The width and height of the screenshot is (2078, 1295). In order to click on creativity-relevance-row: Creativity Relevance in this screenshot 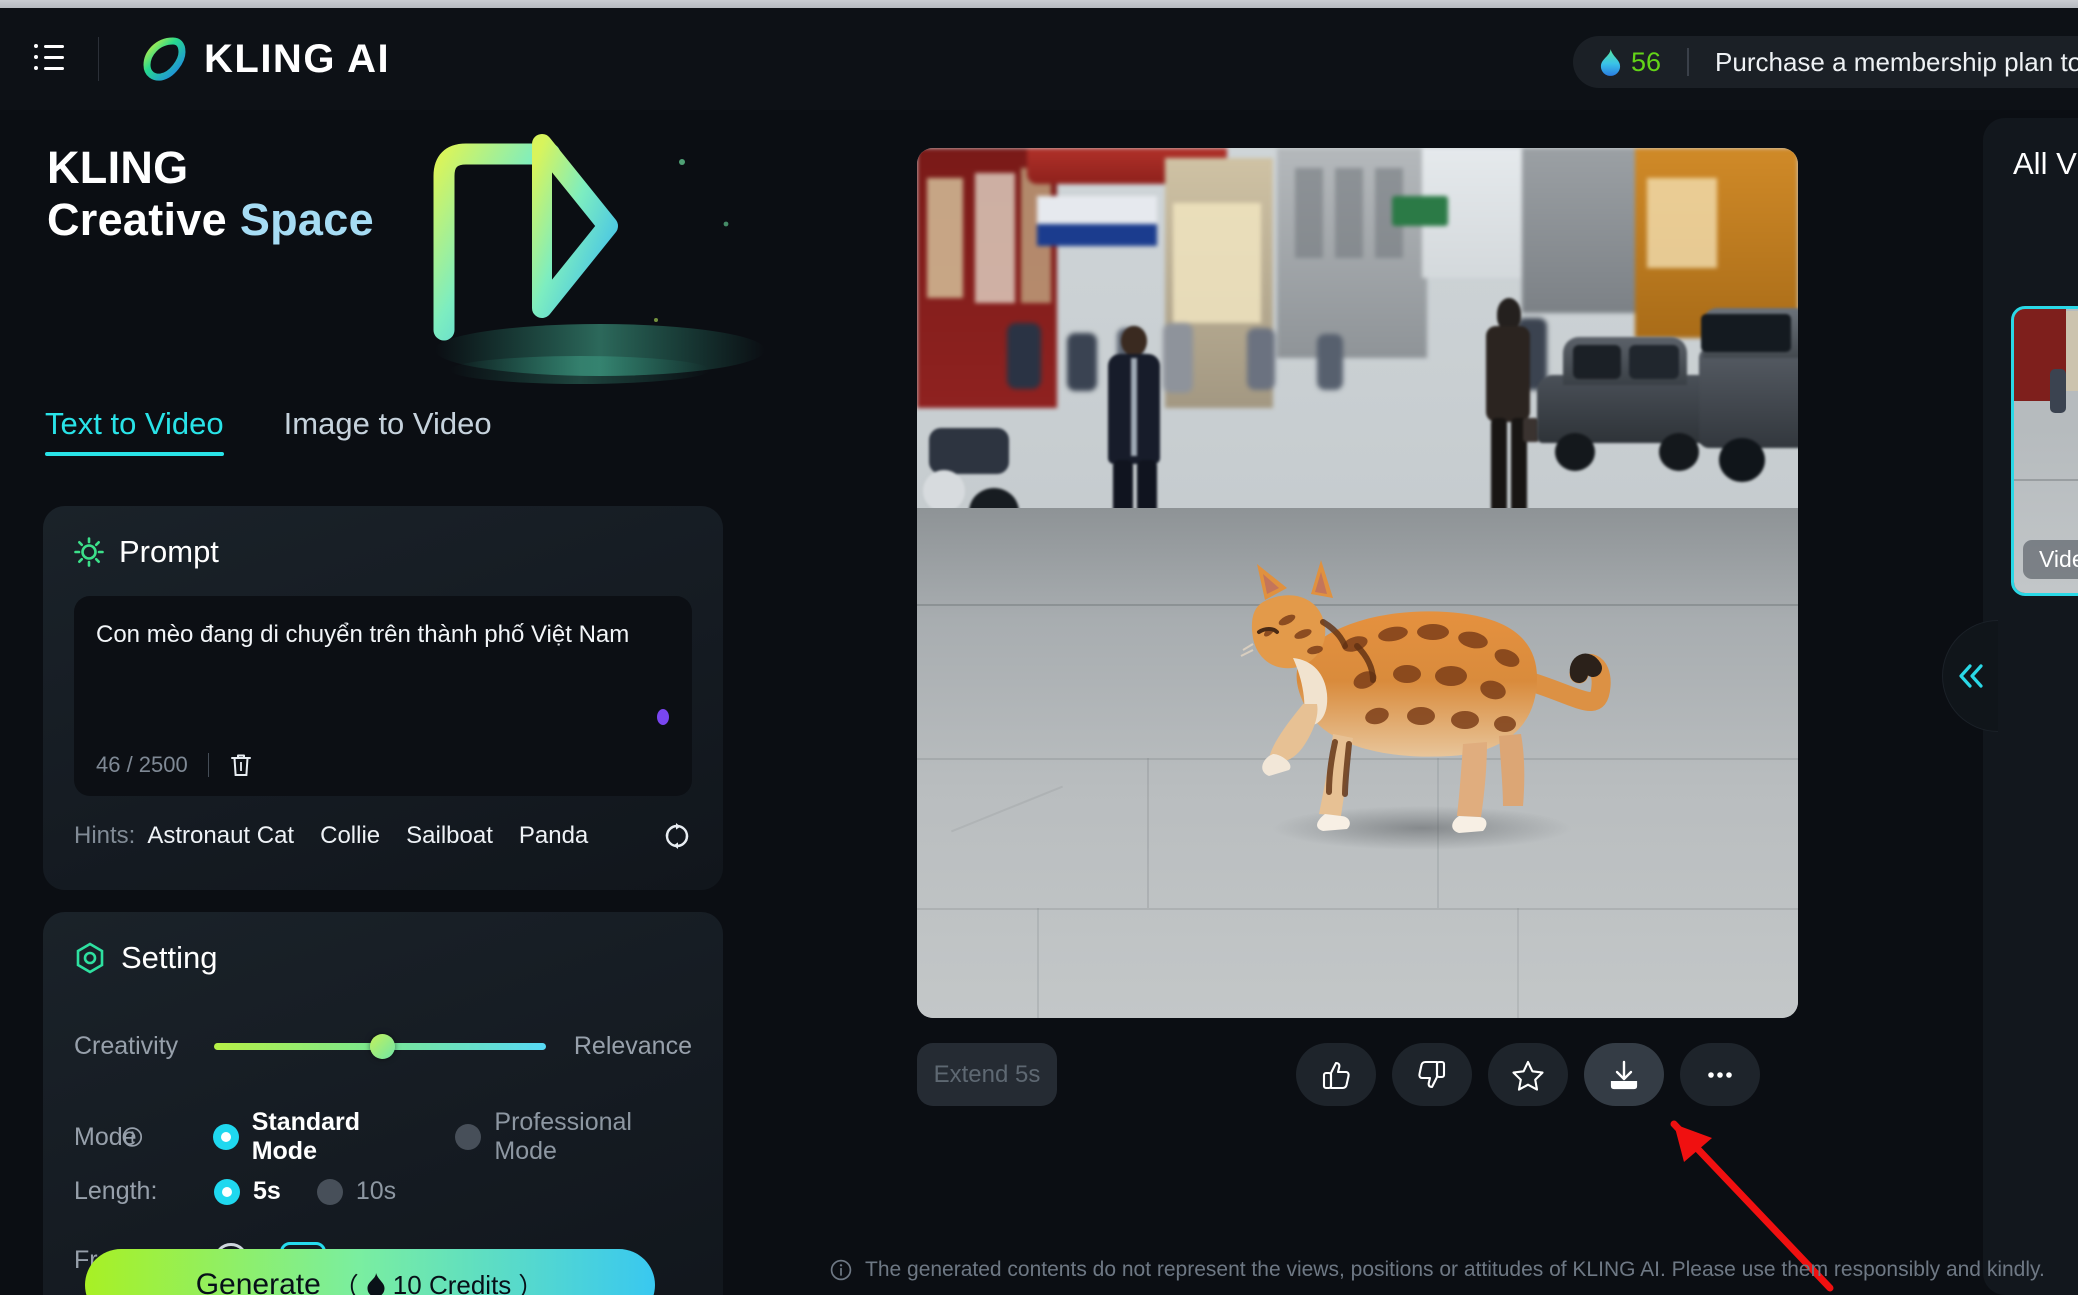, I will do `click(383, 1046)`.